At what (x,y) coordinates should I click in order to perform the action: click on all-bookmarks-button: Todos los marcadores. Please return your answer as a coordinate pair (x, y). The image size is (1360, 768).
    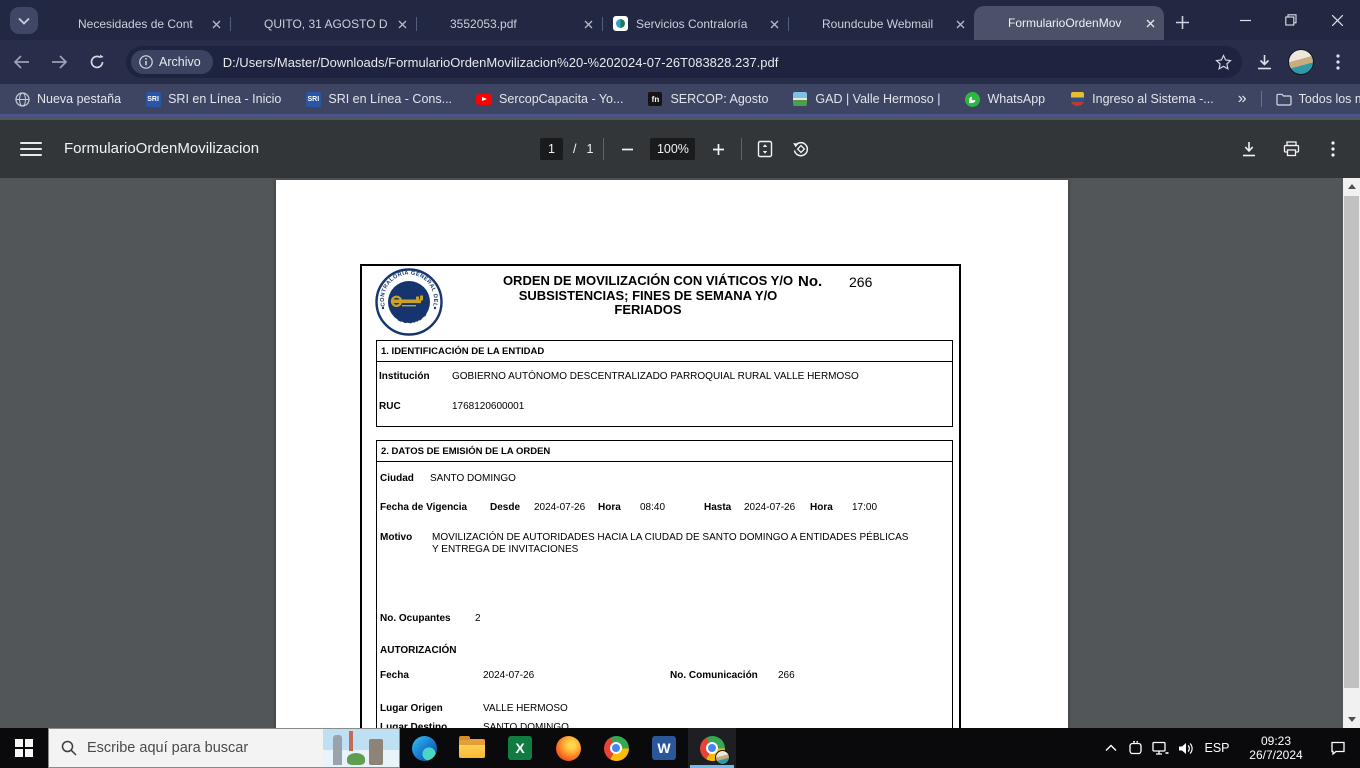
    Looking at the image, I should click on (1318, 99).